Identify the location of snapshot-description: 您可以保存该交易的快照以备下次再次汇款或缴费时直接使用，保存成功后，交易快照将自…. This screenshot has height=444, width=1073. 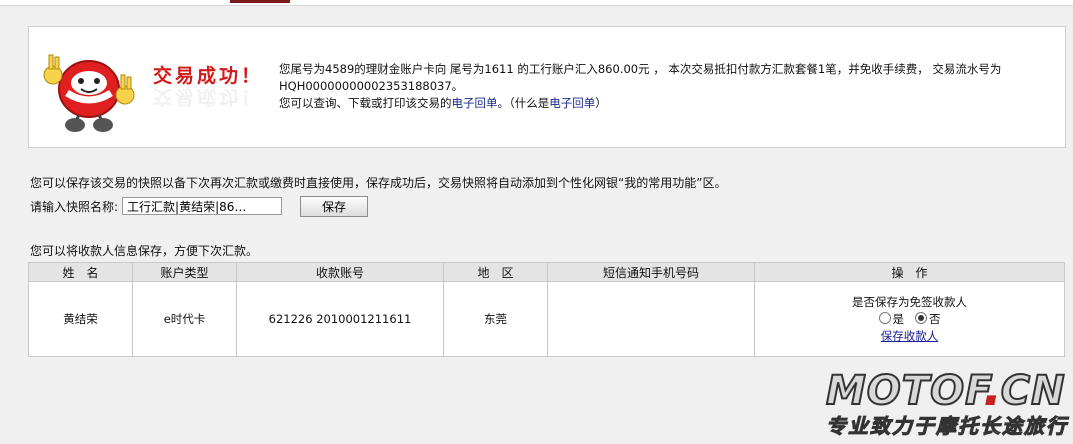
(378, 183).